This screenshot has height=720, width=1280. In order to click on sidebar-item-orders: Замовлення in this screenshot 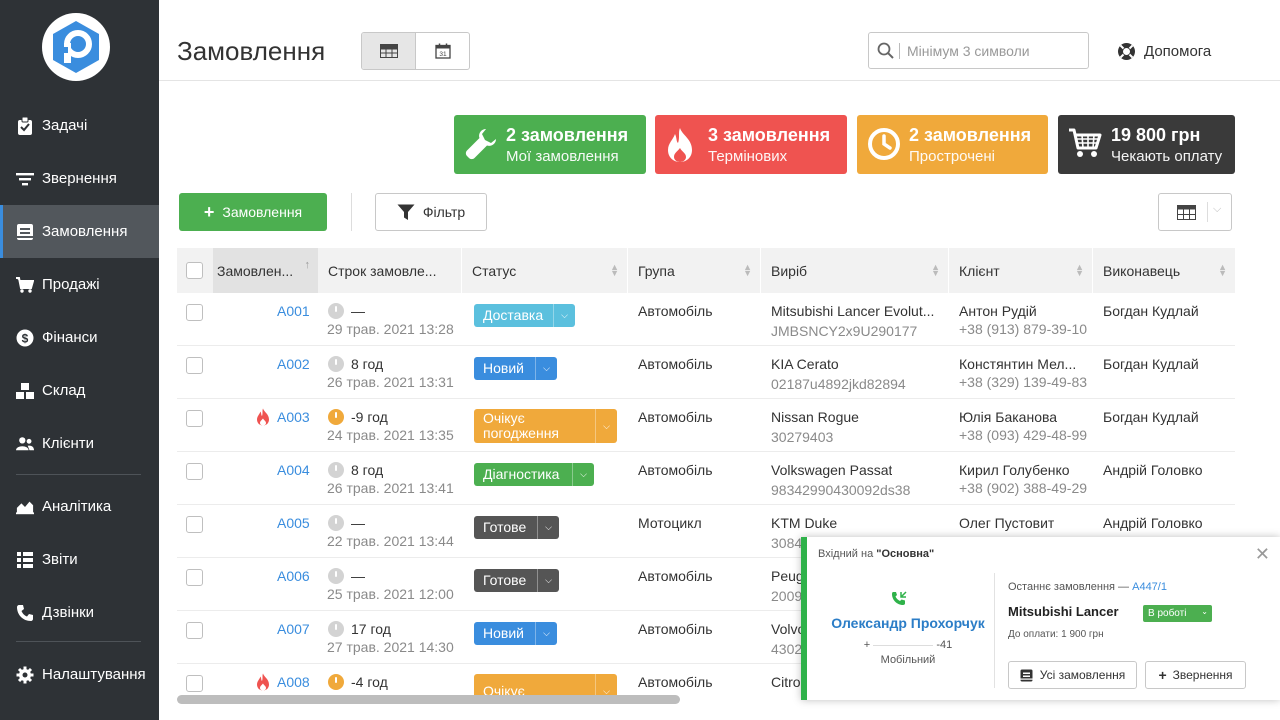, I will do `click(79, 231)`.